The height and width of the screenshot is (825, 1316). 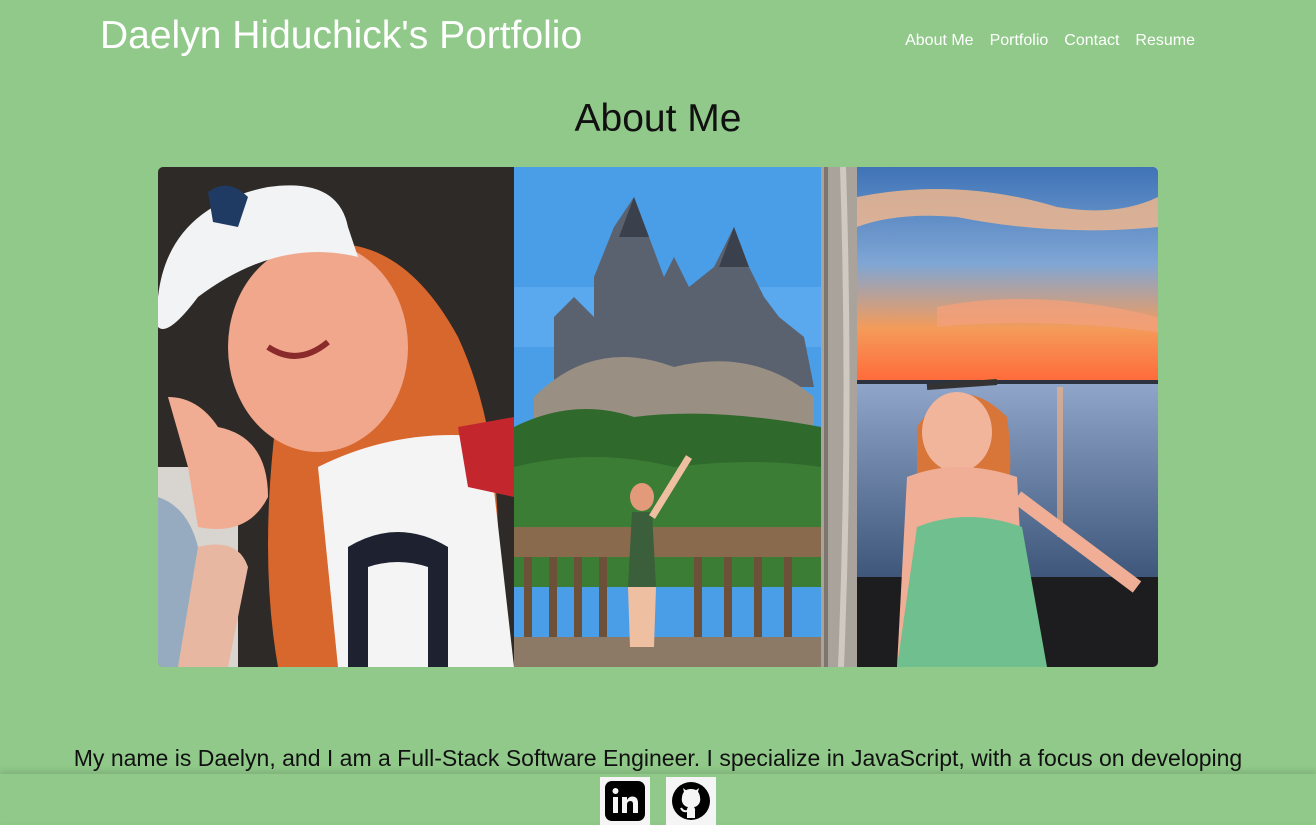 I want to click on photo-sunset-lake, so click(x=1007, y=417).